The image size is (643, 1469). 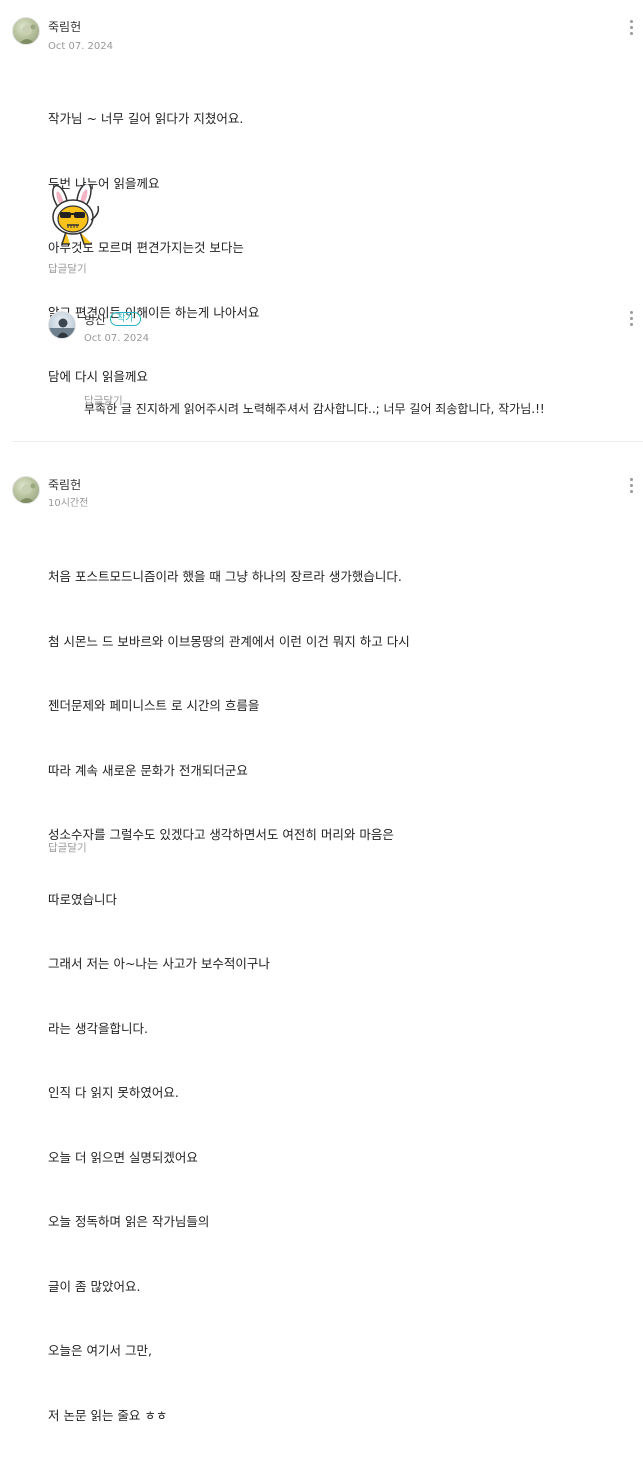 I want to click on comment-line: 오늘 더 읽으면 실명되겠어요, so click(x=123, y=1157).